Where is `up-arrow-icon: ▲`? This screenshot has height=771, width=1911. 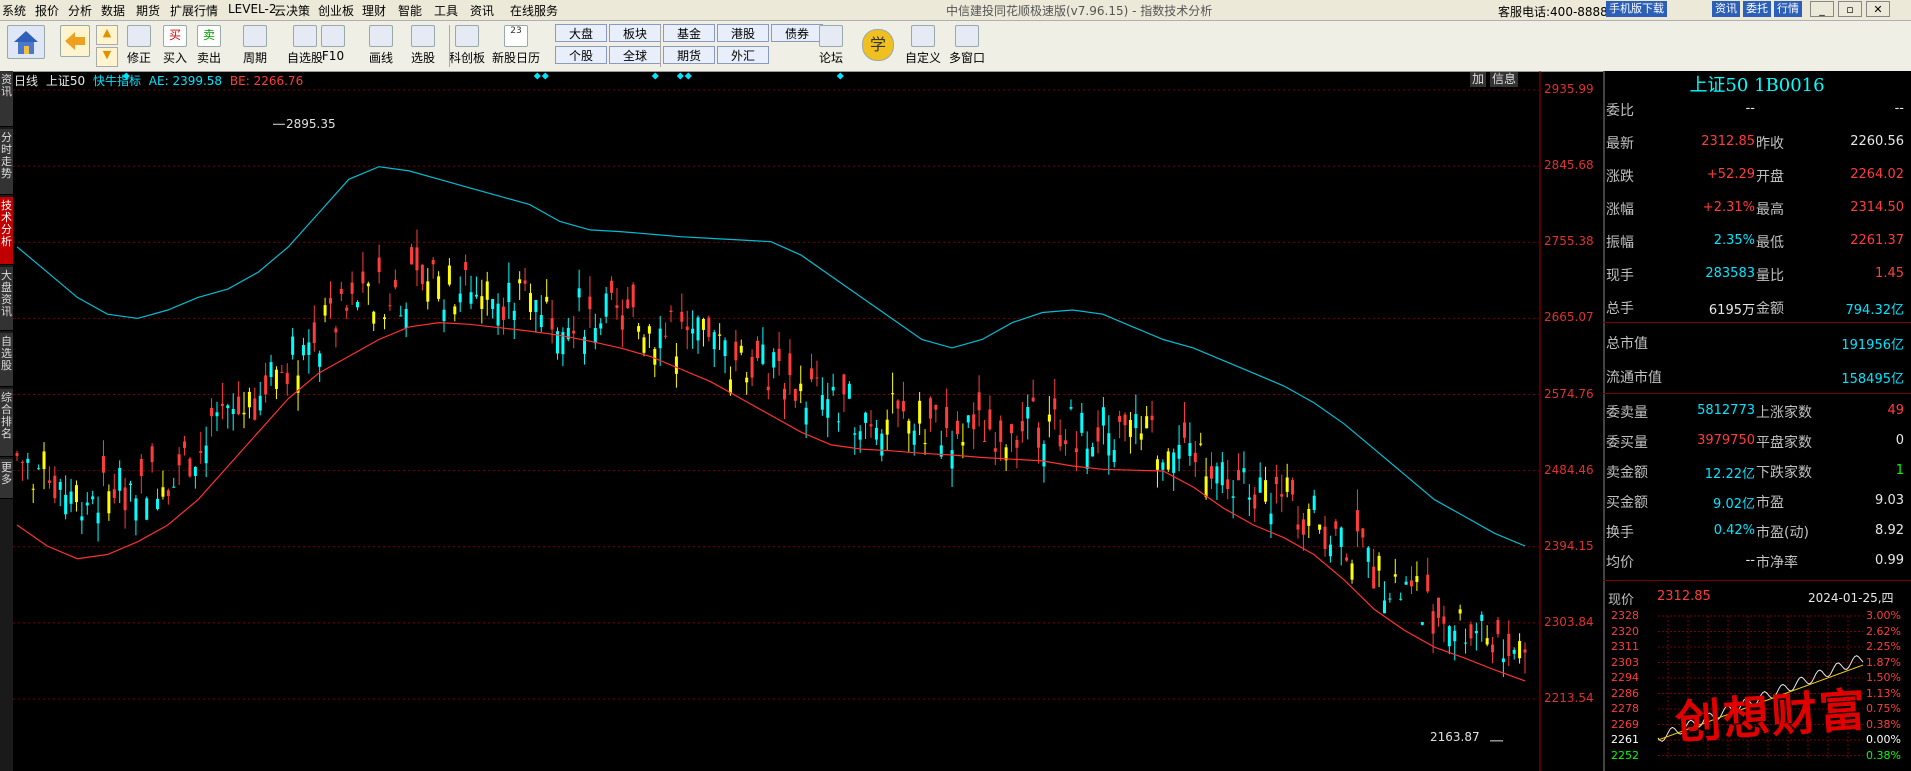 up-arrow-icon: ▲ is located at coordinates (107, 35).